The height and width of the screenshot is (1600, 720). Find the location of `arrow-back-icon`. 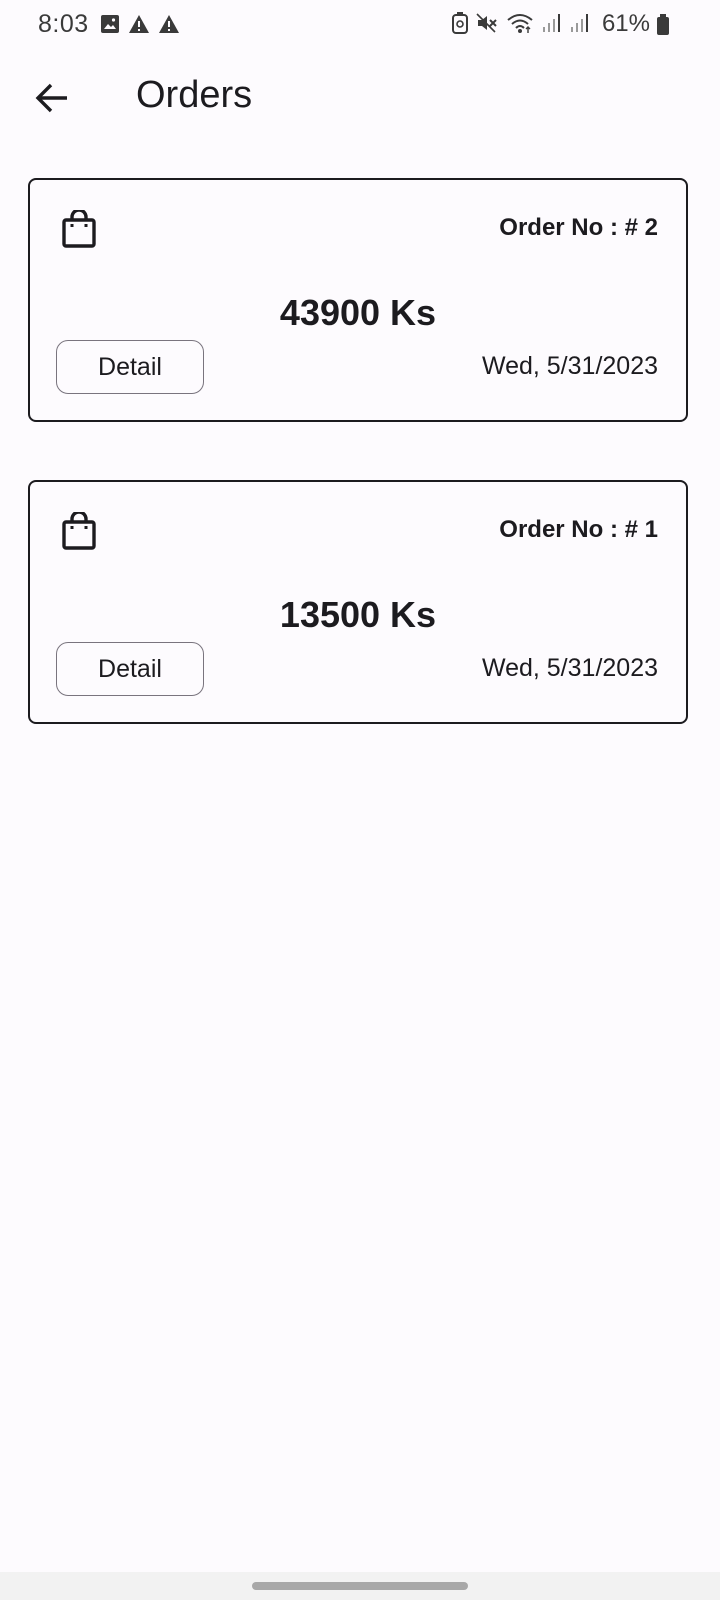

arrow-back-icon is located at coordinates (52, 98).